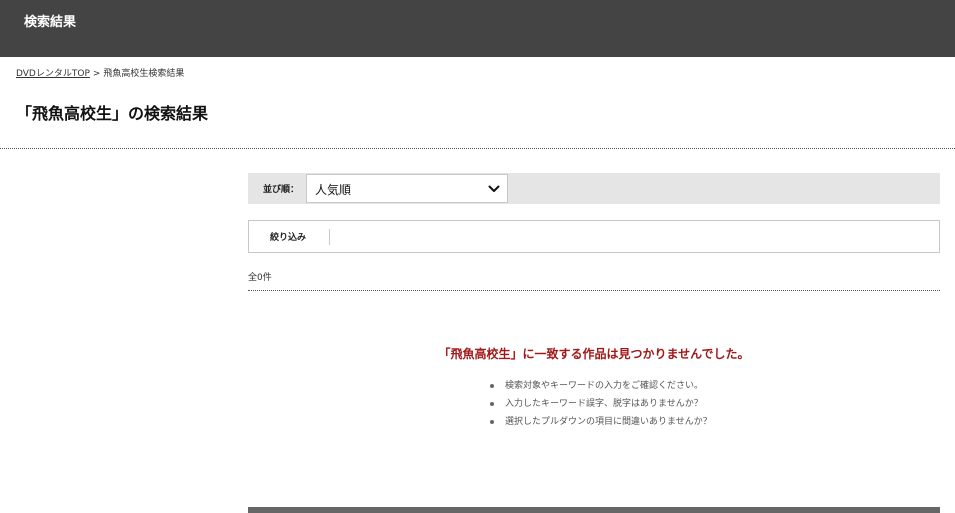 The width and height of the screenshot is (955, 513). What do you see at coordinates (604, 404) in the screenshot?
I see `hint-text: 入力したキーワード誤字、脱字はありませんか？` at bounding box center [604, 404].